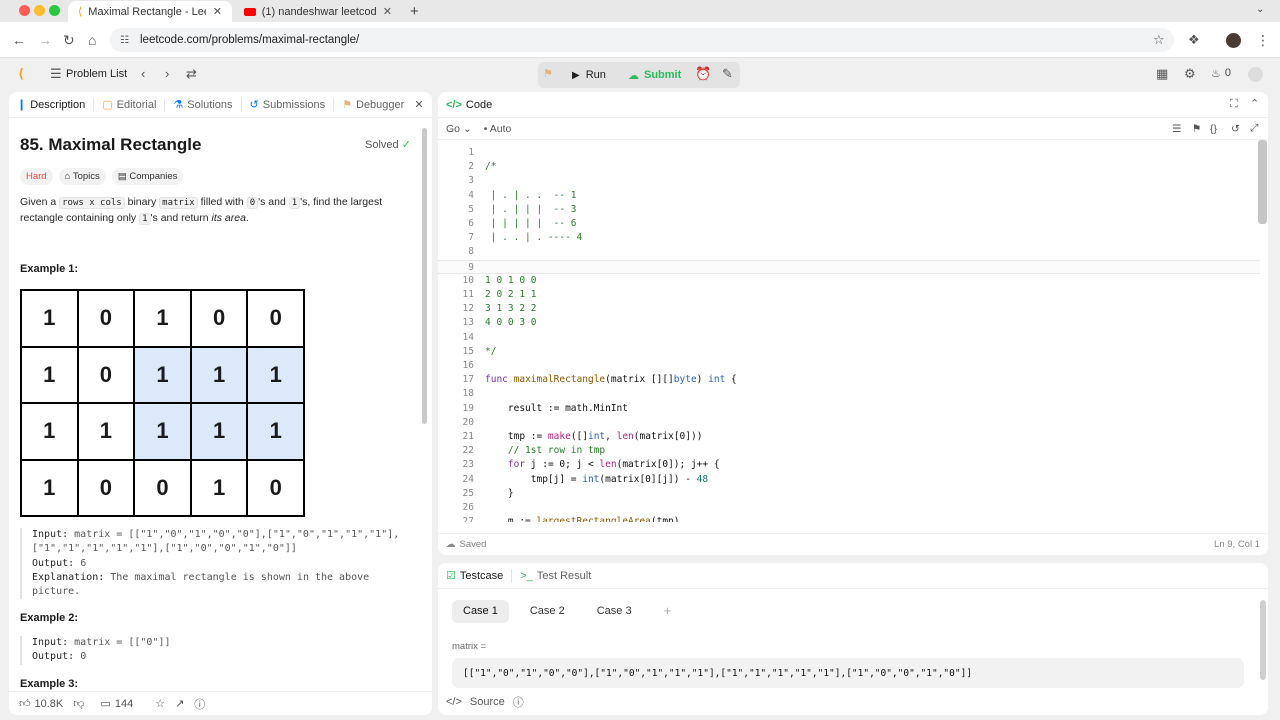 This screenshot has height=720, width=1280. I want to click on matrix-cell: 0, so click(106, 318).